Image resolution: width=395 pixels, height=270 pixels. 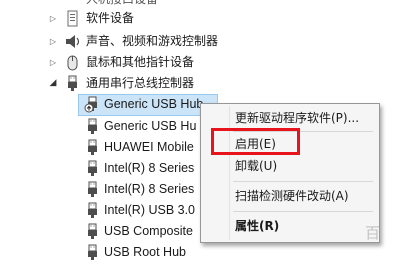 I want to click on tree-category-label: 声音、视频和游戏控制器, so click(x=152, y=41).